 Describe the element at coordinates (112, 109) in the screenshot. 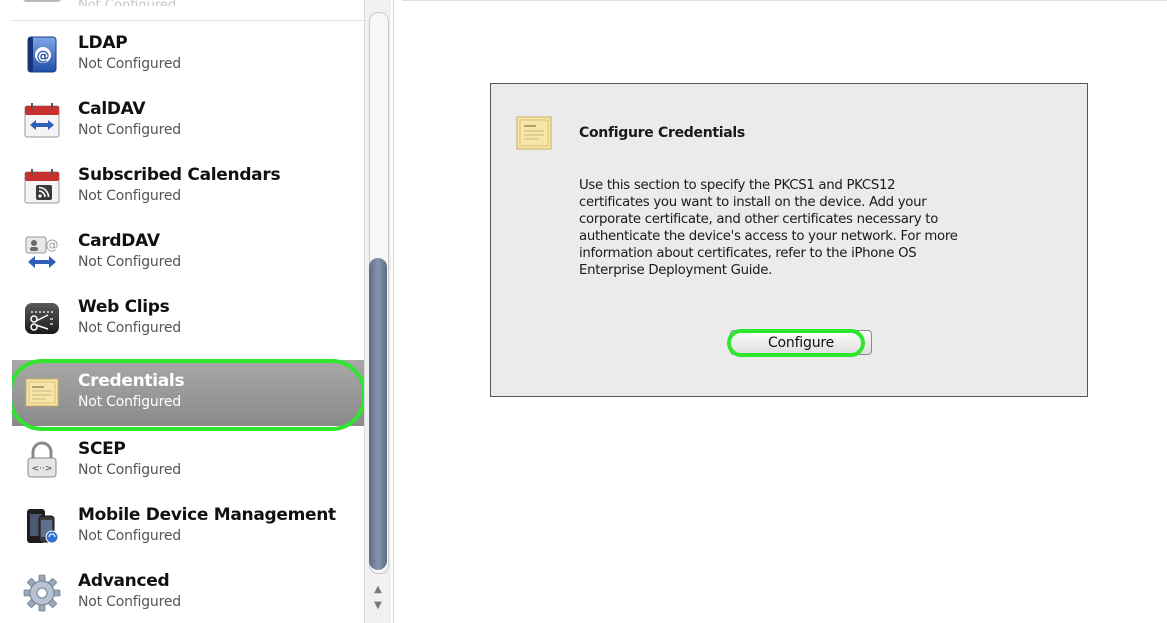

I see `sidebar-item-title: CalDAV` at that location.